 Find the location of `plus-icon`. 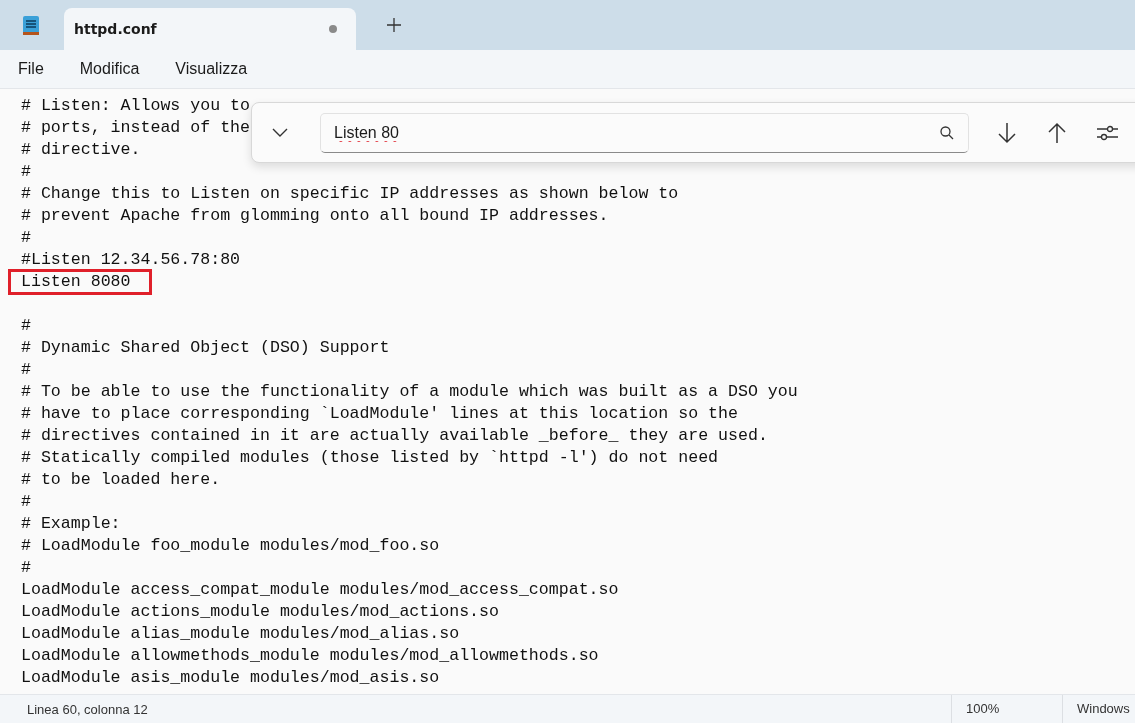

plus-icon is located at coordinates (394, 25).